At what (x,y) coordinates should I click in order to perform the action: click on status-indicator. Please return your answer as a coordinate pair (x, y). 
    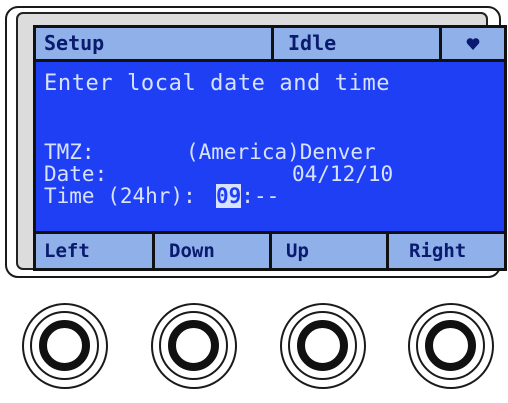
    Looking at the image, I should click on (473, 43).